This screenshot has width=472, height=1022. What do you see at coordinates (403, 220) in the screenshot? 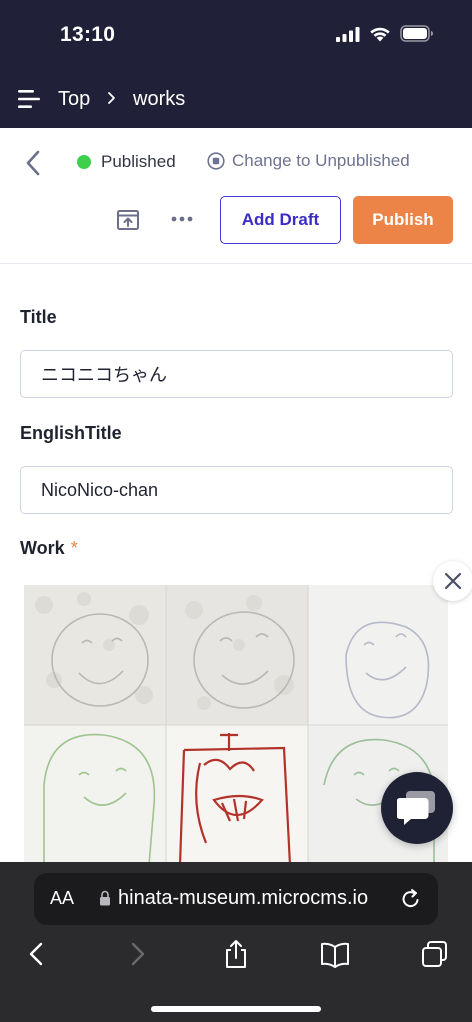
I see `publish-button: Publish` at bounding box center [403, 220].